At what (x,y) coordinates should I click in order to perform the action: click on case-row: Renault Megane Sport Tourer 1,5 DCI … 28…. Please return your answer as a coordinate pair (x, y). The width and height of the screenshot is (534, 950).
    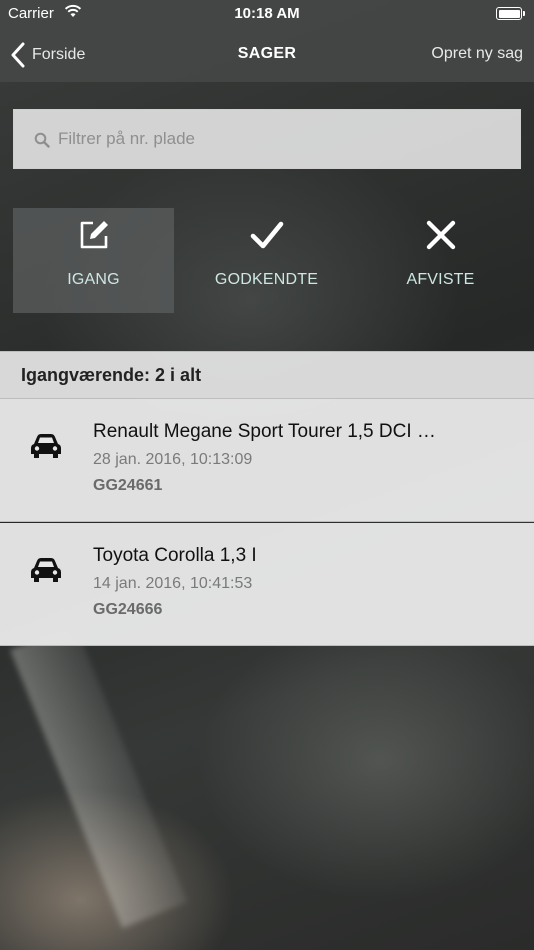
    Looking at the image, I should click on (267, 460).